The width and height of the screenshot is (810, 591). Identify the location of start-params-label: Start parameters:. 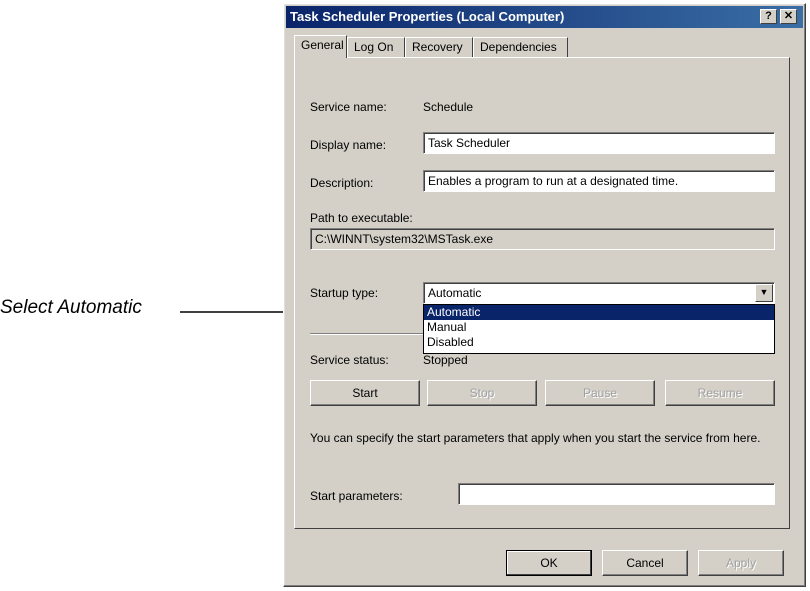
(356, 496).